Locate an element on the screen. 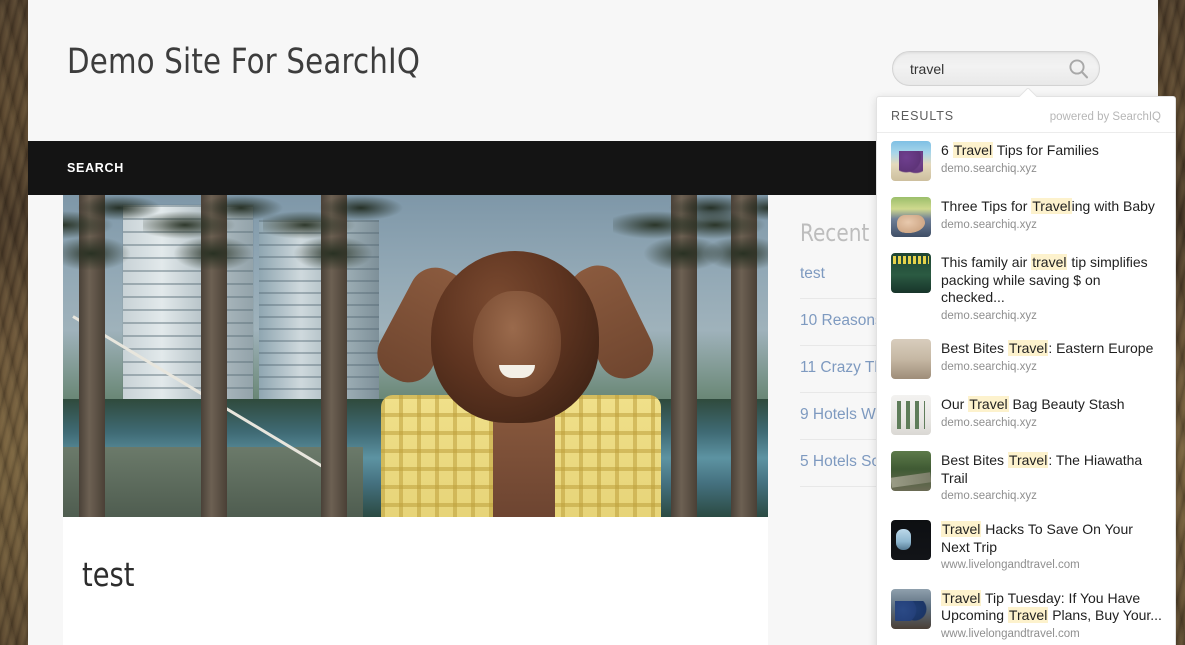  results-label: RESULTS is located at coordinates (923, 116).